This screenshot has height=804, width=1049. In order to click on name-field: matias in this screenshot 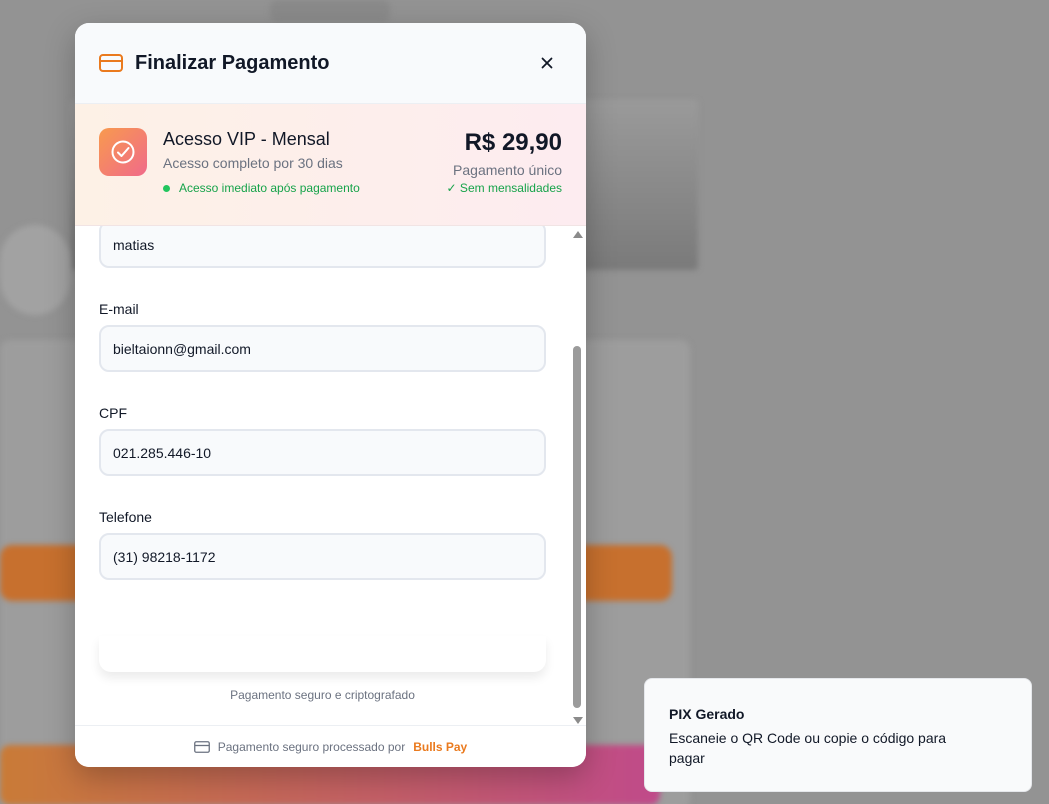, I will do `click(322, 247)`.